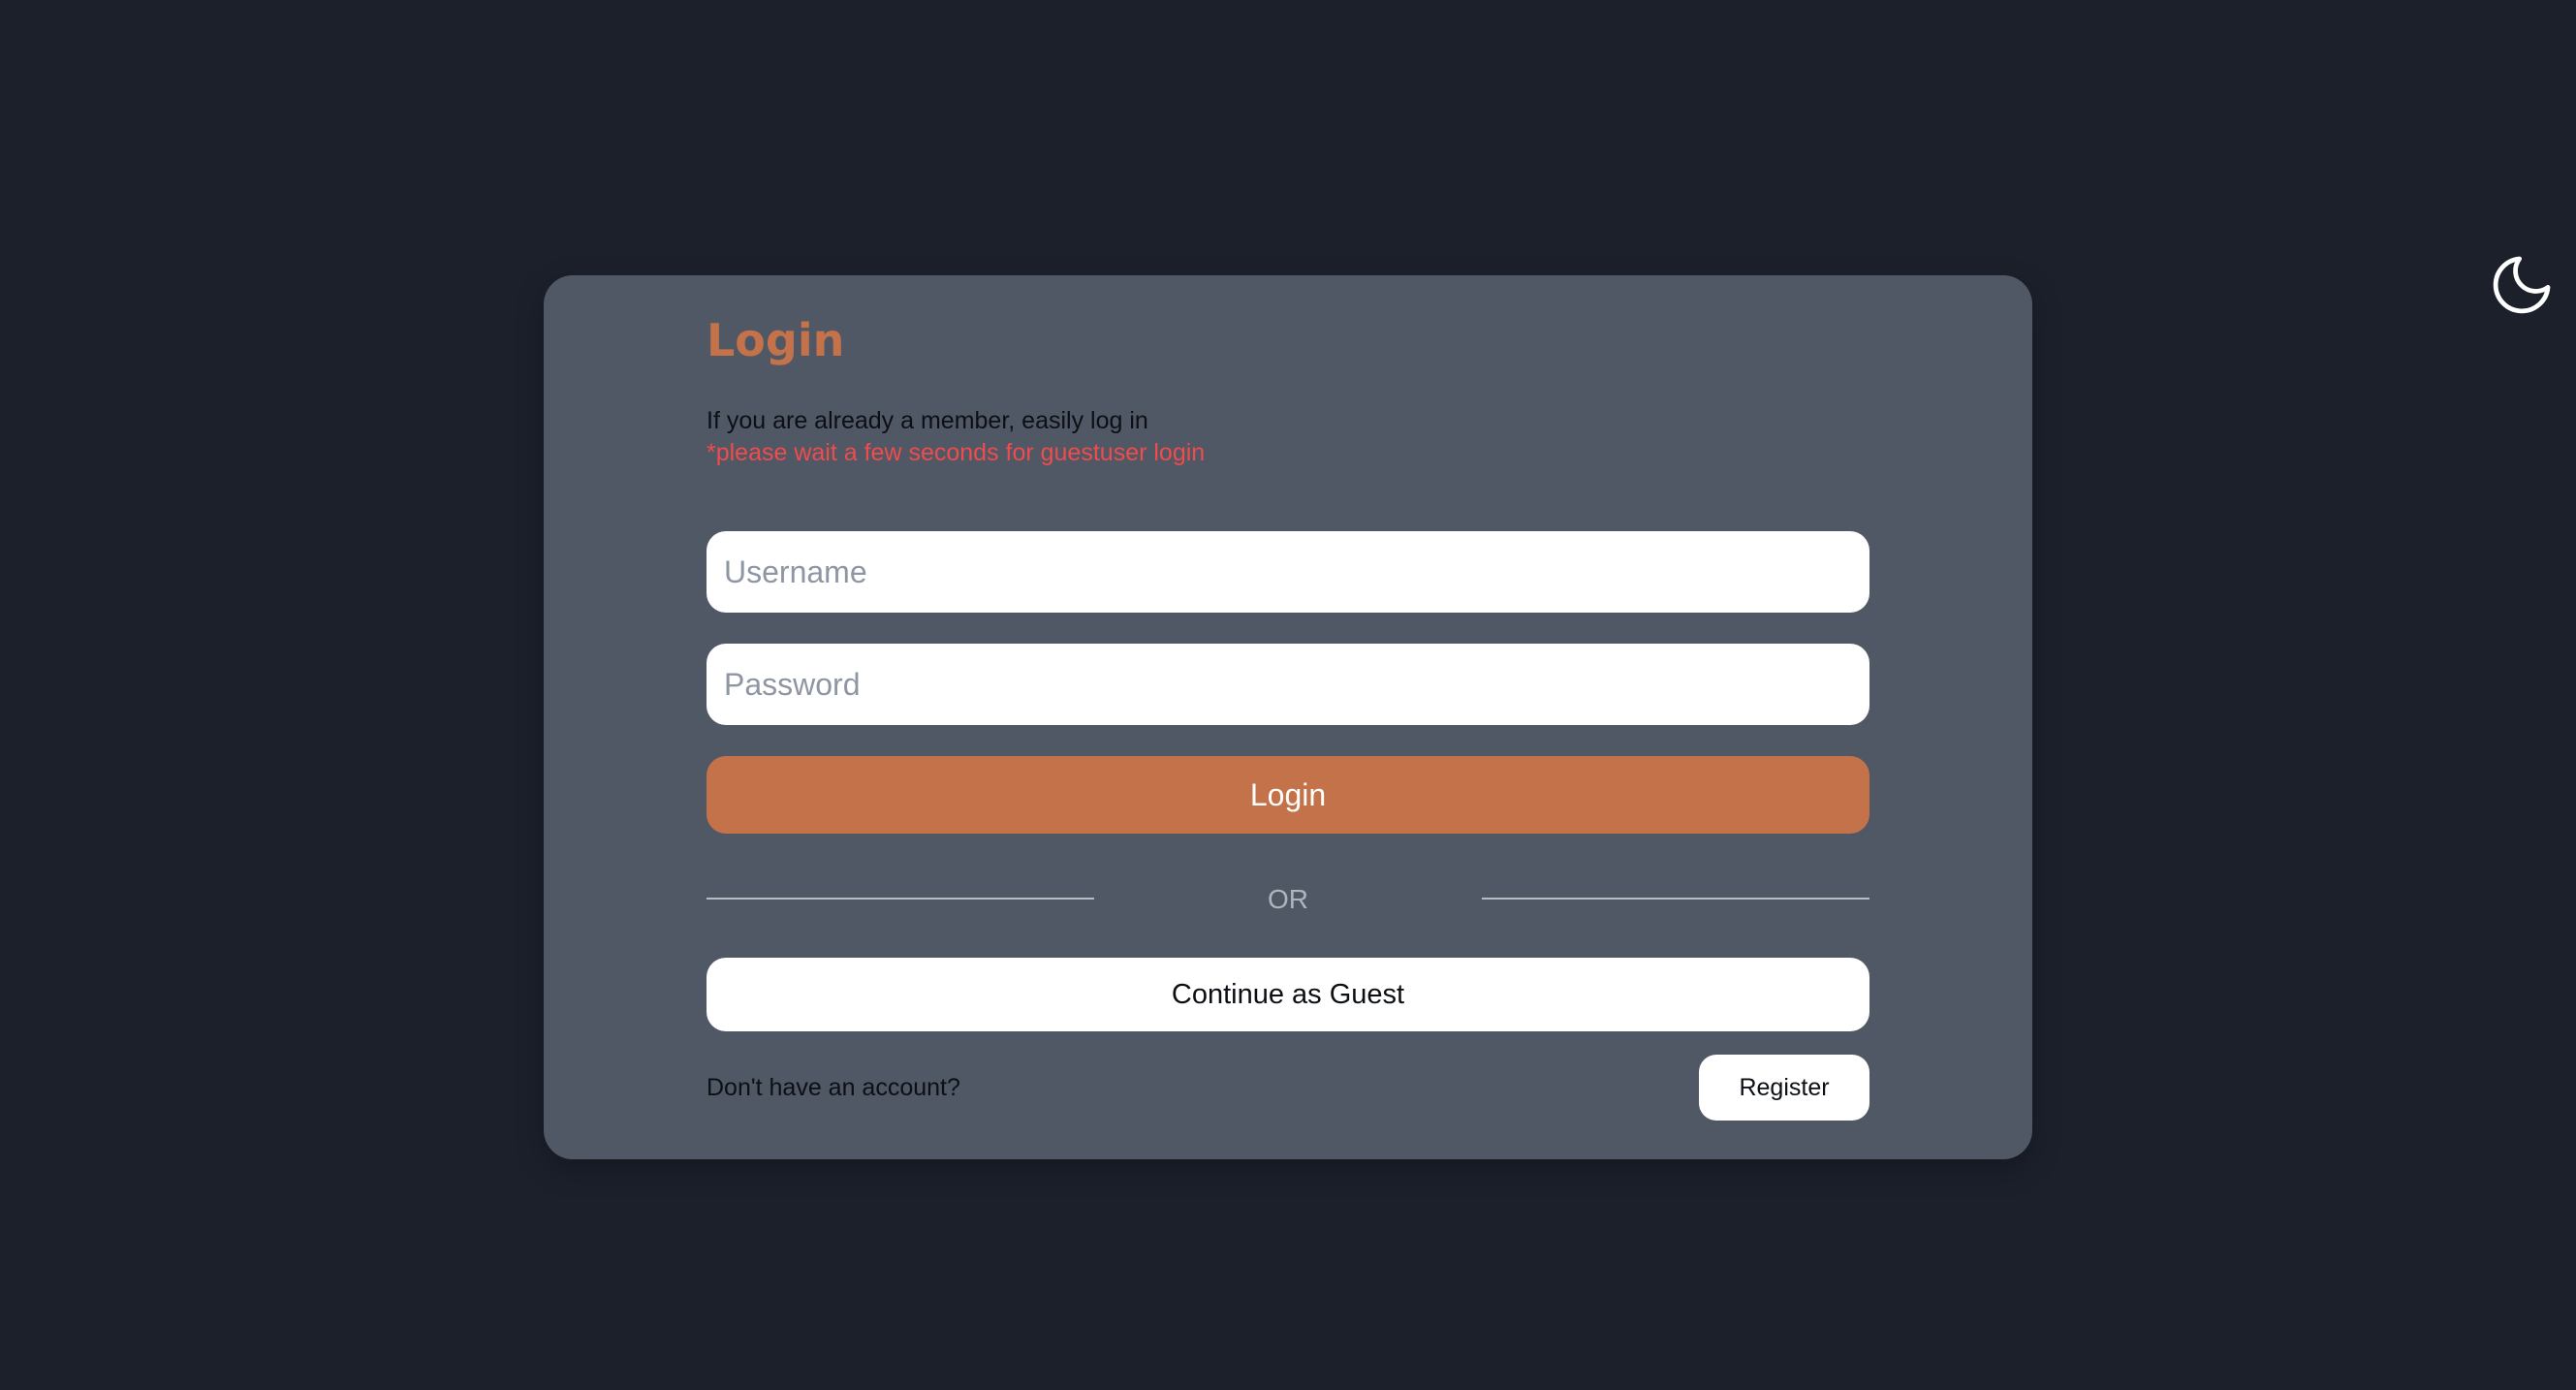 Image resolution: width=2576 pixels, height=1390 pixels. I want to click on theme-toggle-button, so click(2522, 285).